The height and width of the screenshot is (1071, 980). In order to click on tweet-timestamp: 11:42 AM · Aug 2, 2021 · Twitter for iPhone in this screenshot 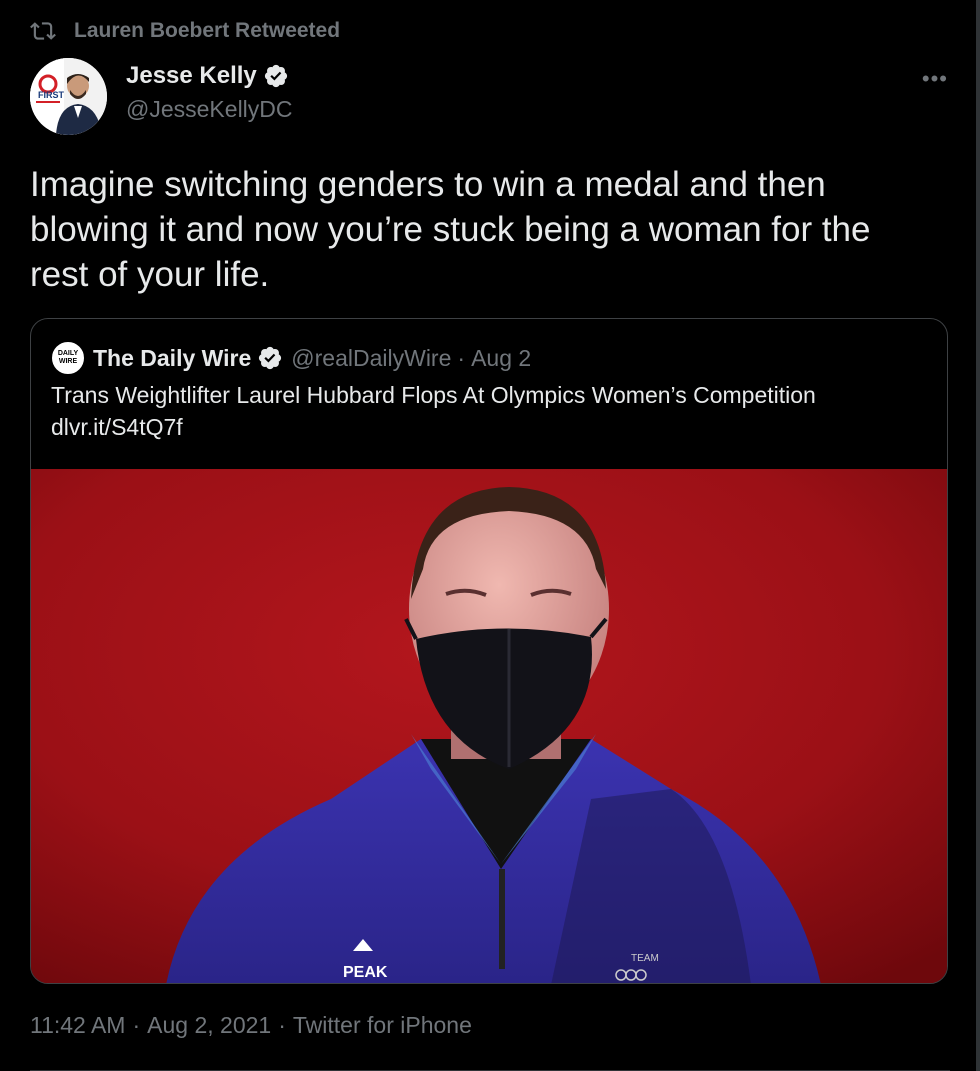, I will do `click(251, 1025)`.